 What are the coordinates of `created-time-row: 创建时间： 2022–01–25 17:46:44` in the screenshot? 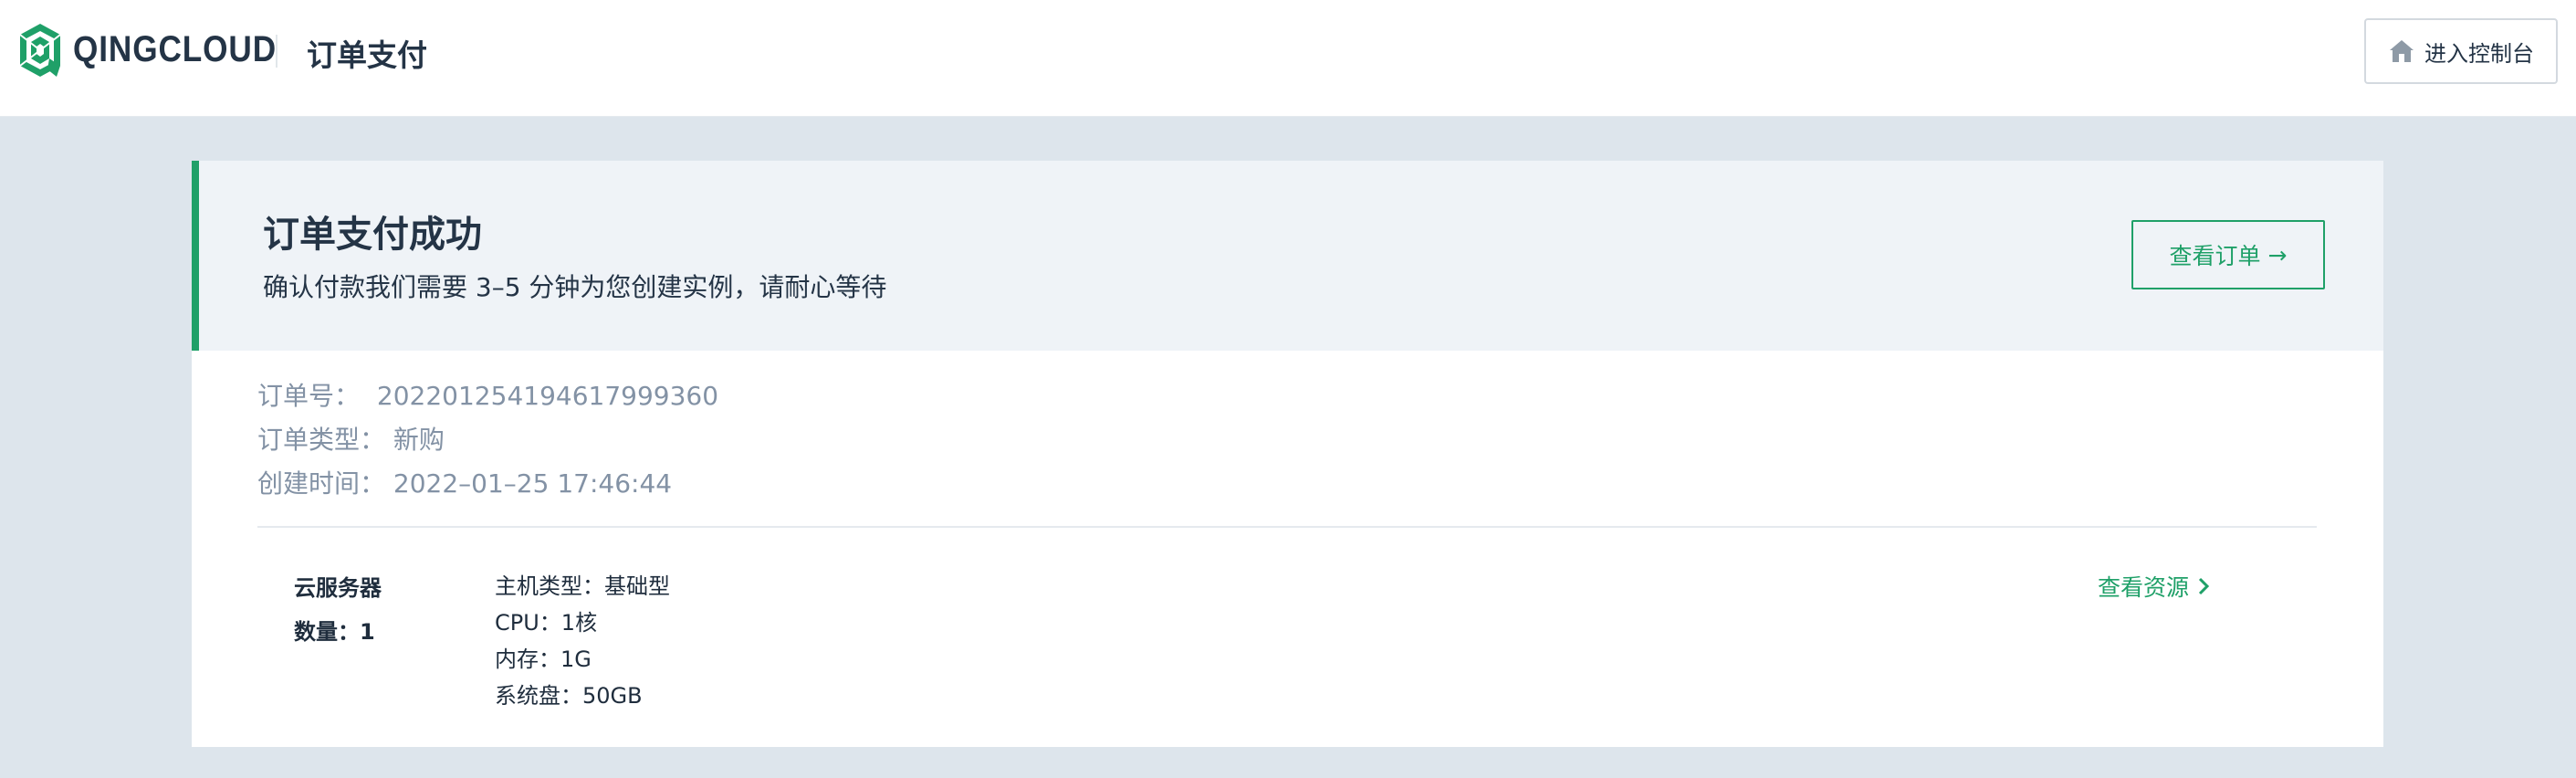 It's located at (464, 482).